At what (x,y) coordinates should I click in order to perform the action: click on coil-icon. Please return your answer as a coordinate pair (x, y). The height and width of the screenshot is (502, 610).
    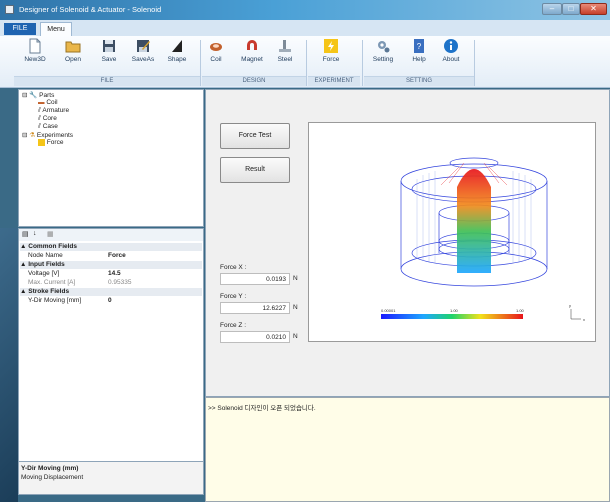
    Looking at the image, I should click on (216, 47).